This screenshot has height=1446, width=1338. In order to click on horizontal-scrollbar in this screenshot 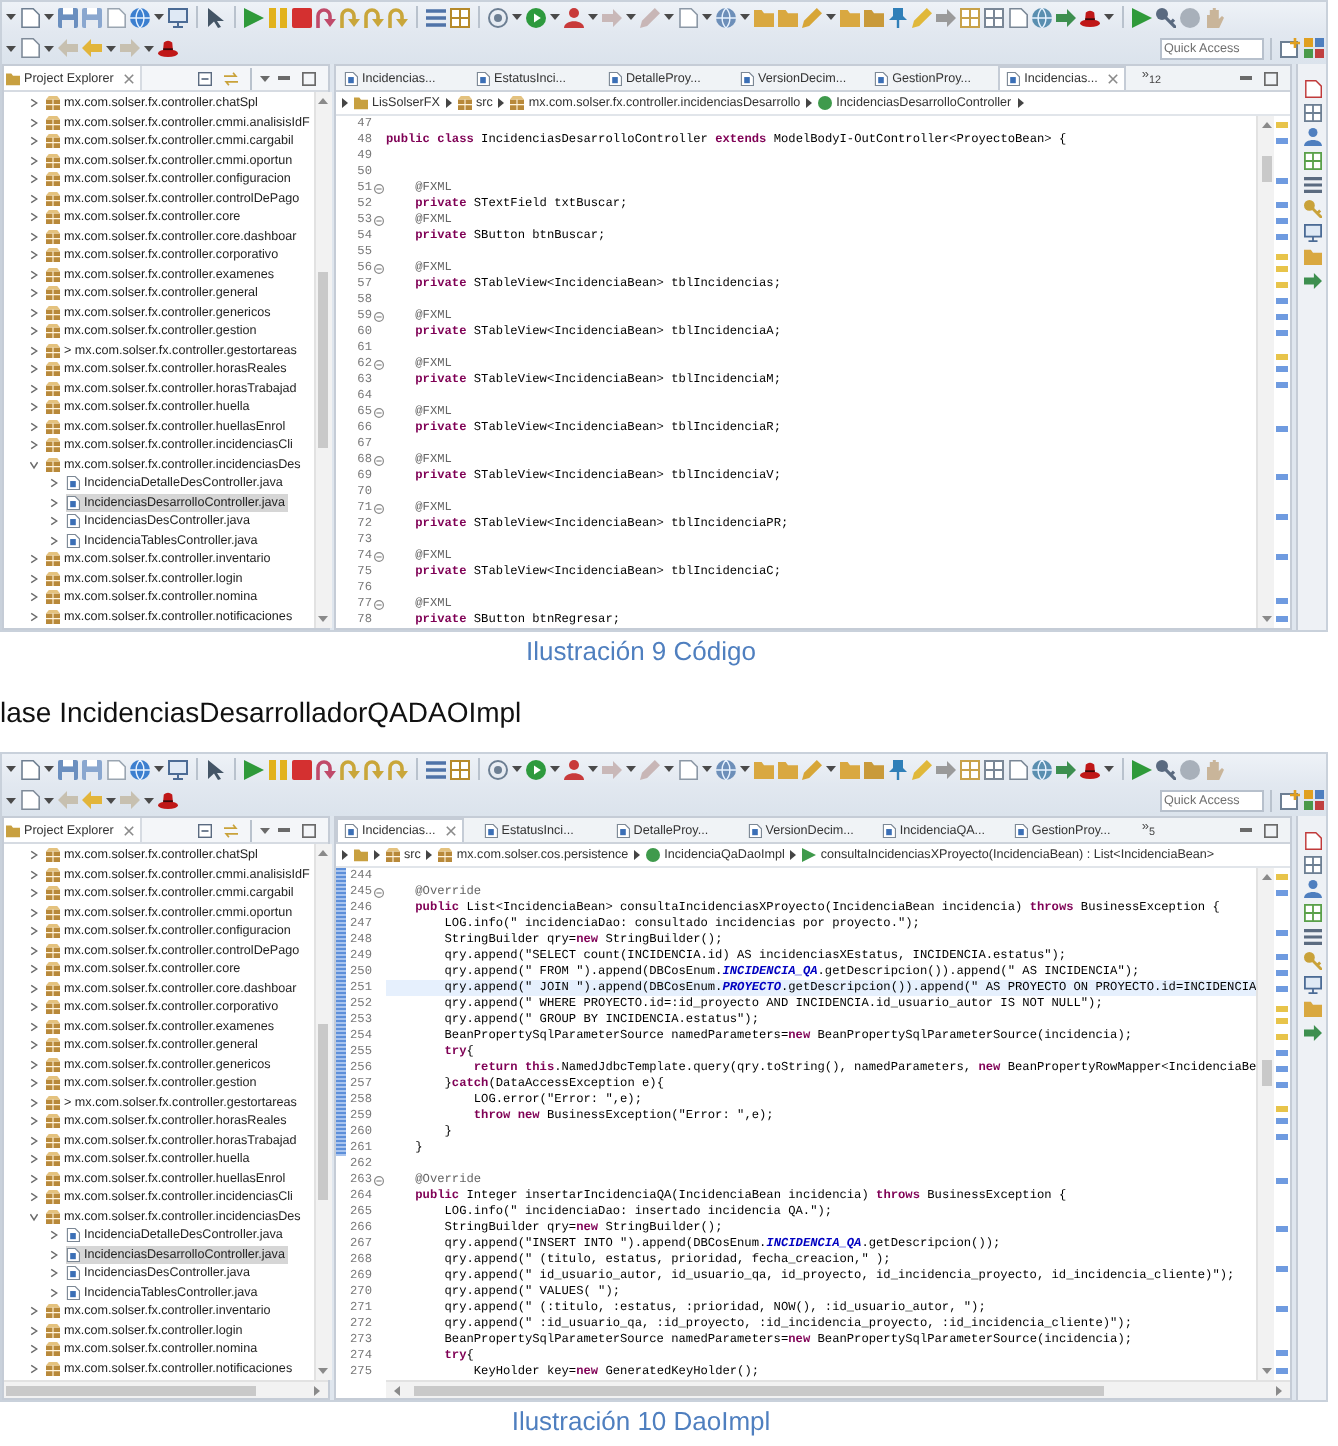, I will do `click(166, 1389)`.